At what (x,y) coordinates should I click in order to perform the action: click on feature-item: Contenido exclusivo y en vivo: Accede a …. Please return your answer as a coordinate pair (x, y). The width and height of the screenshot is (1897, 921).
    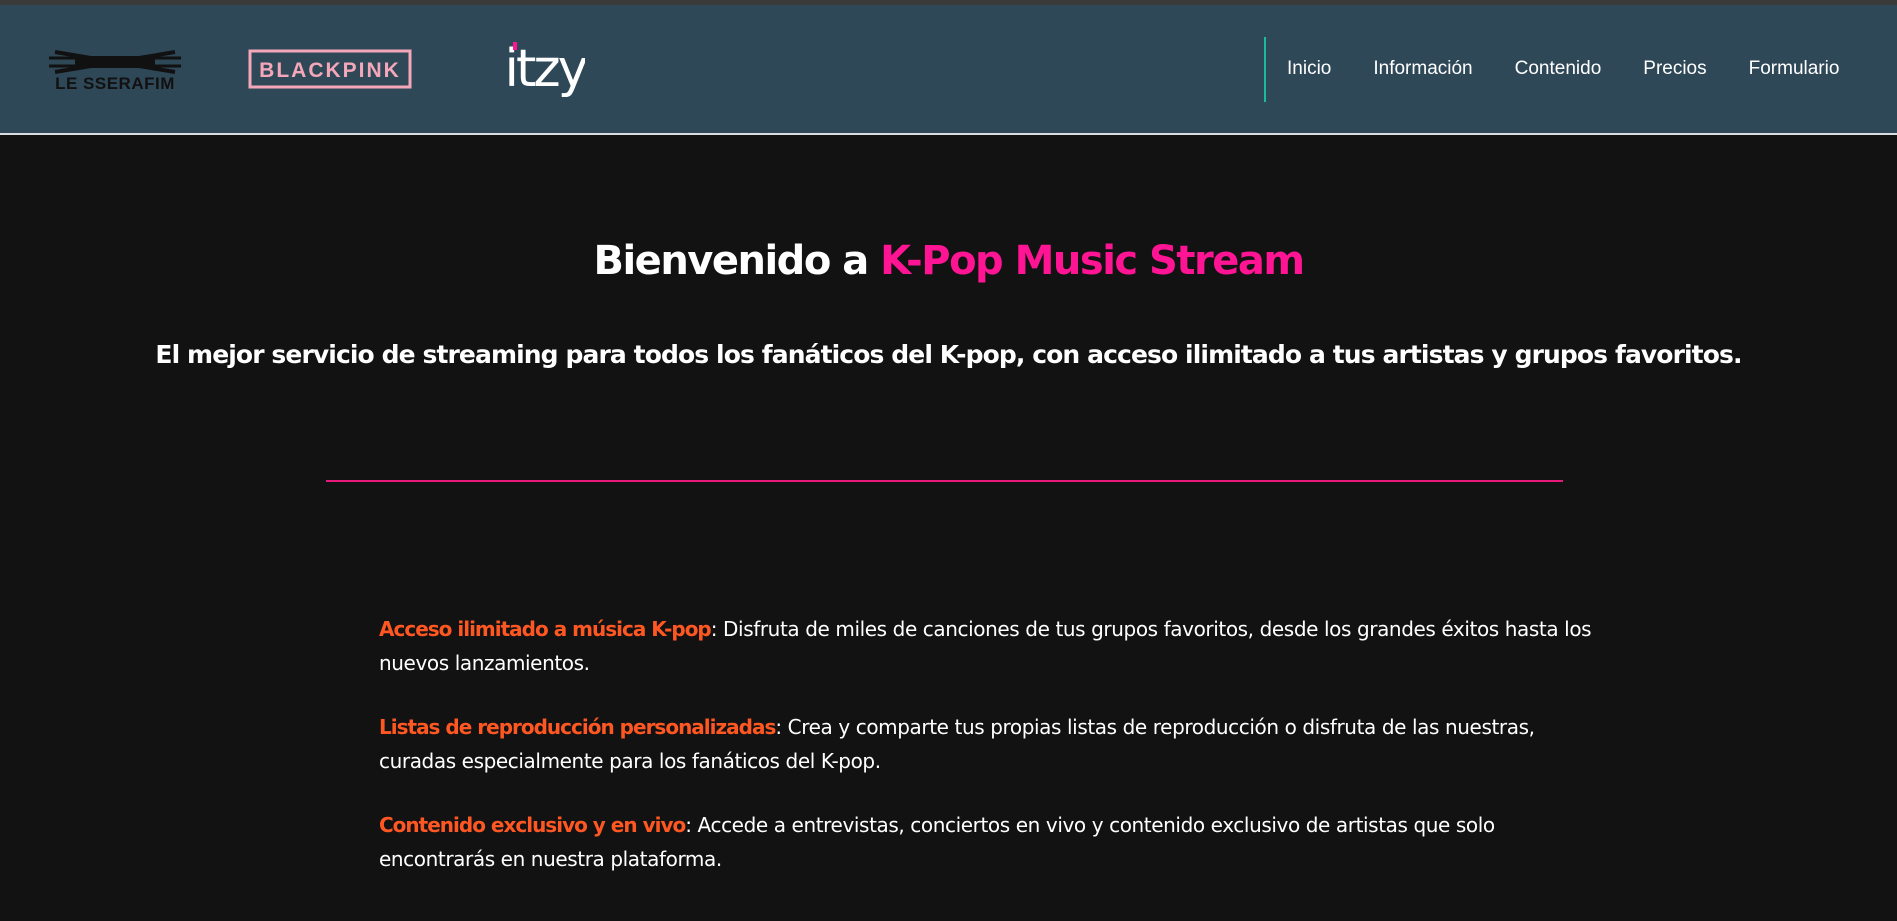
    Looking at the image, I should click on (994, 842).